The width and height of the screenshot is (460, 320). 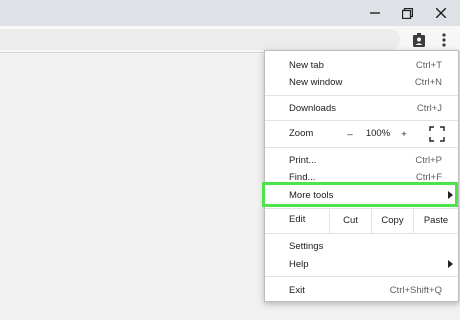 What do you see at coordinates (306, 246) in the screenshot?
I see `settings-label: Settings` at bounding box center [306, 246].